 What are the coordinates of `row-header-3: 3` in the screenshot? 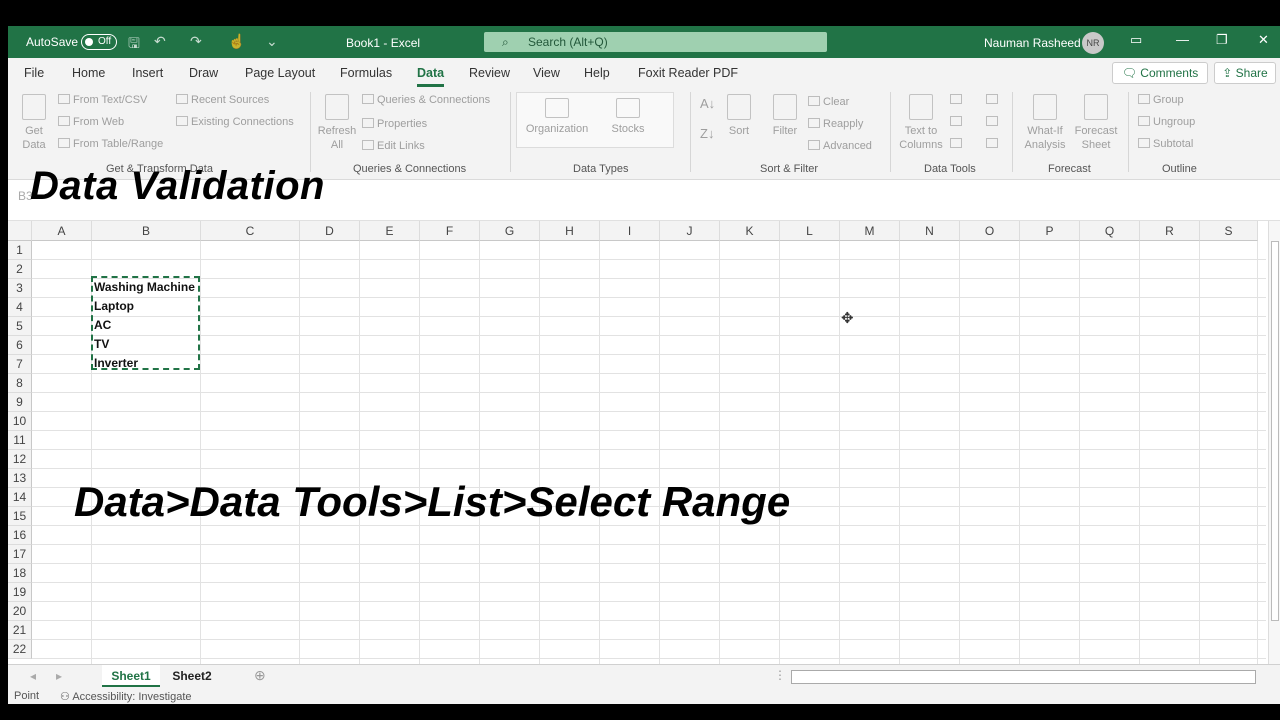 It's located at (20, 288).